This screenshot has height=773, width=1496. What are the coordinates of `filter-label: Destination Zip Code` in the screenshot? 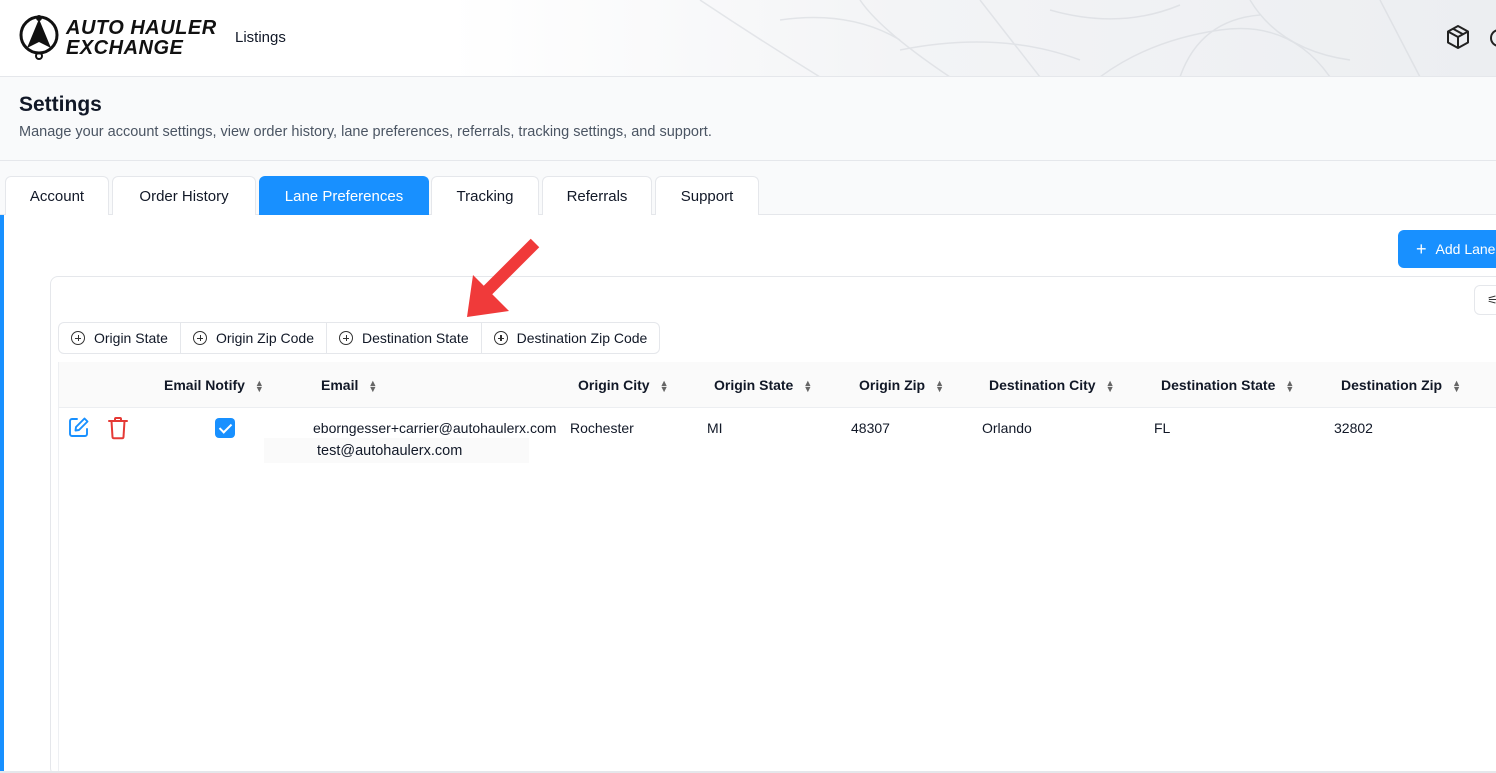 It's located at (582, 338).